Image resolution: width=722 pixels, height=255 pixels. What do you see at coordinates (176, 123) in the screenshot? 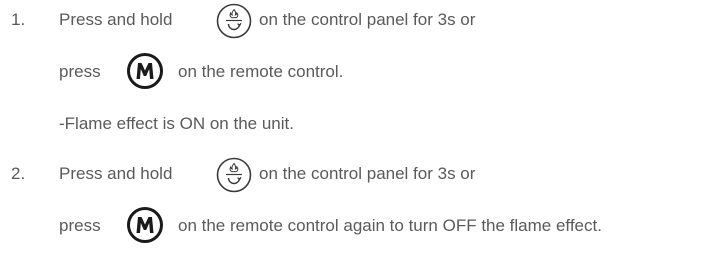
I see `step-note: -Flame effect is ON on the unit.` at bounding box center [176, 123].